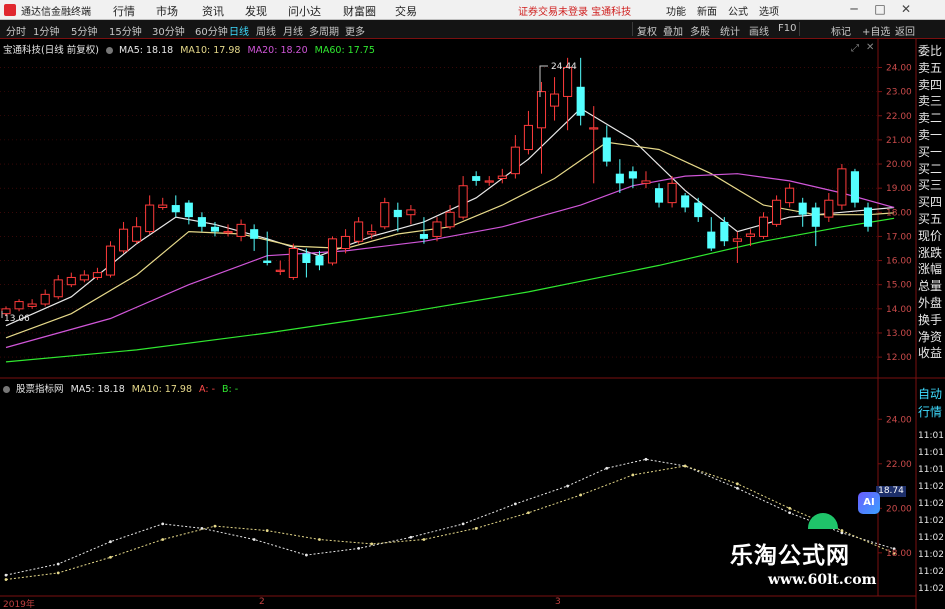 This screenshot has height=609, width=945. Describe the element at coordinates (899, 189) in the screenshot. I see `price-tick-label: 19.00` at that location.